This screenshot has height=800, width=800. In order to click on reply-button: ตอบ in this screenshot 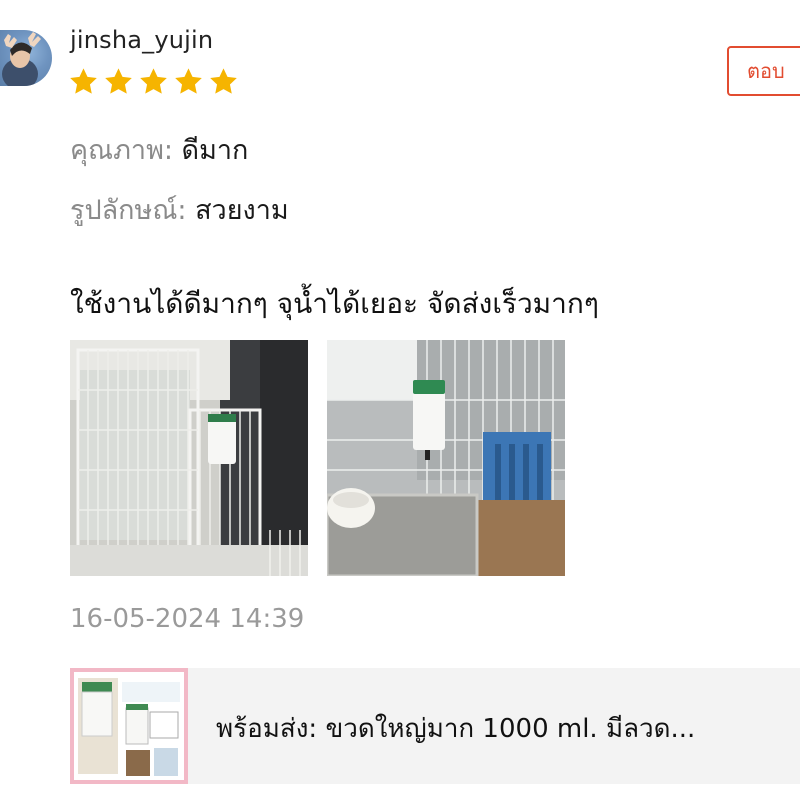, I will do `click(763, 71)`.